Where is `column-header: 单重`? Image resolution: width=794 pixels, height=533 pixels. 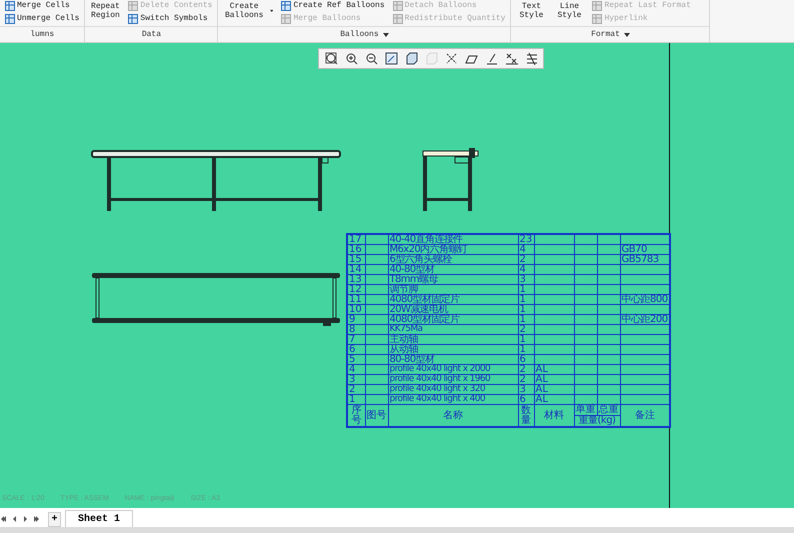 column-header: 单重 is located at coordinates (585, 410).